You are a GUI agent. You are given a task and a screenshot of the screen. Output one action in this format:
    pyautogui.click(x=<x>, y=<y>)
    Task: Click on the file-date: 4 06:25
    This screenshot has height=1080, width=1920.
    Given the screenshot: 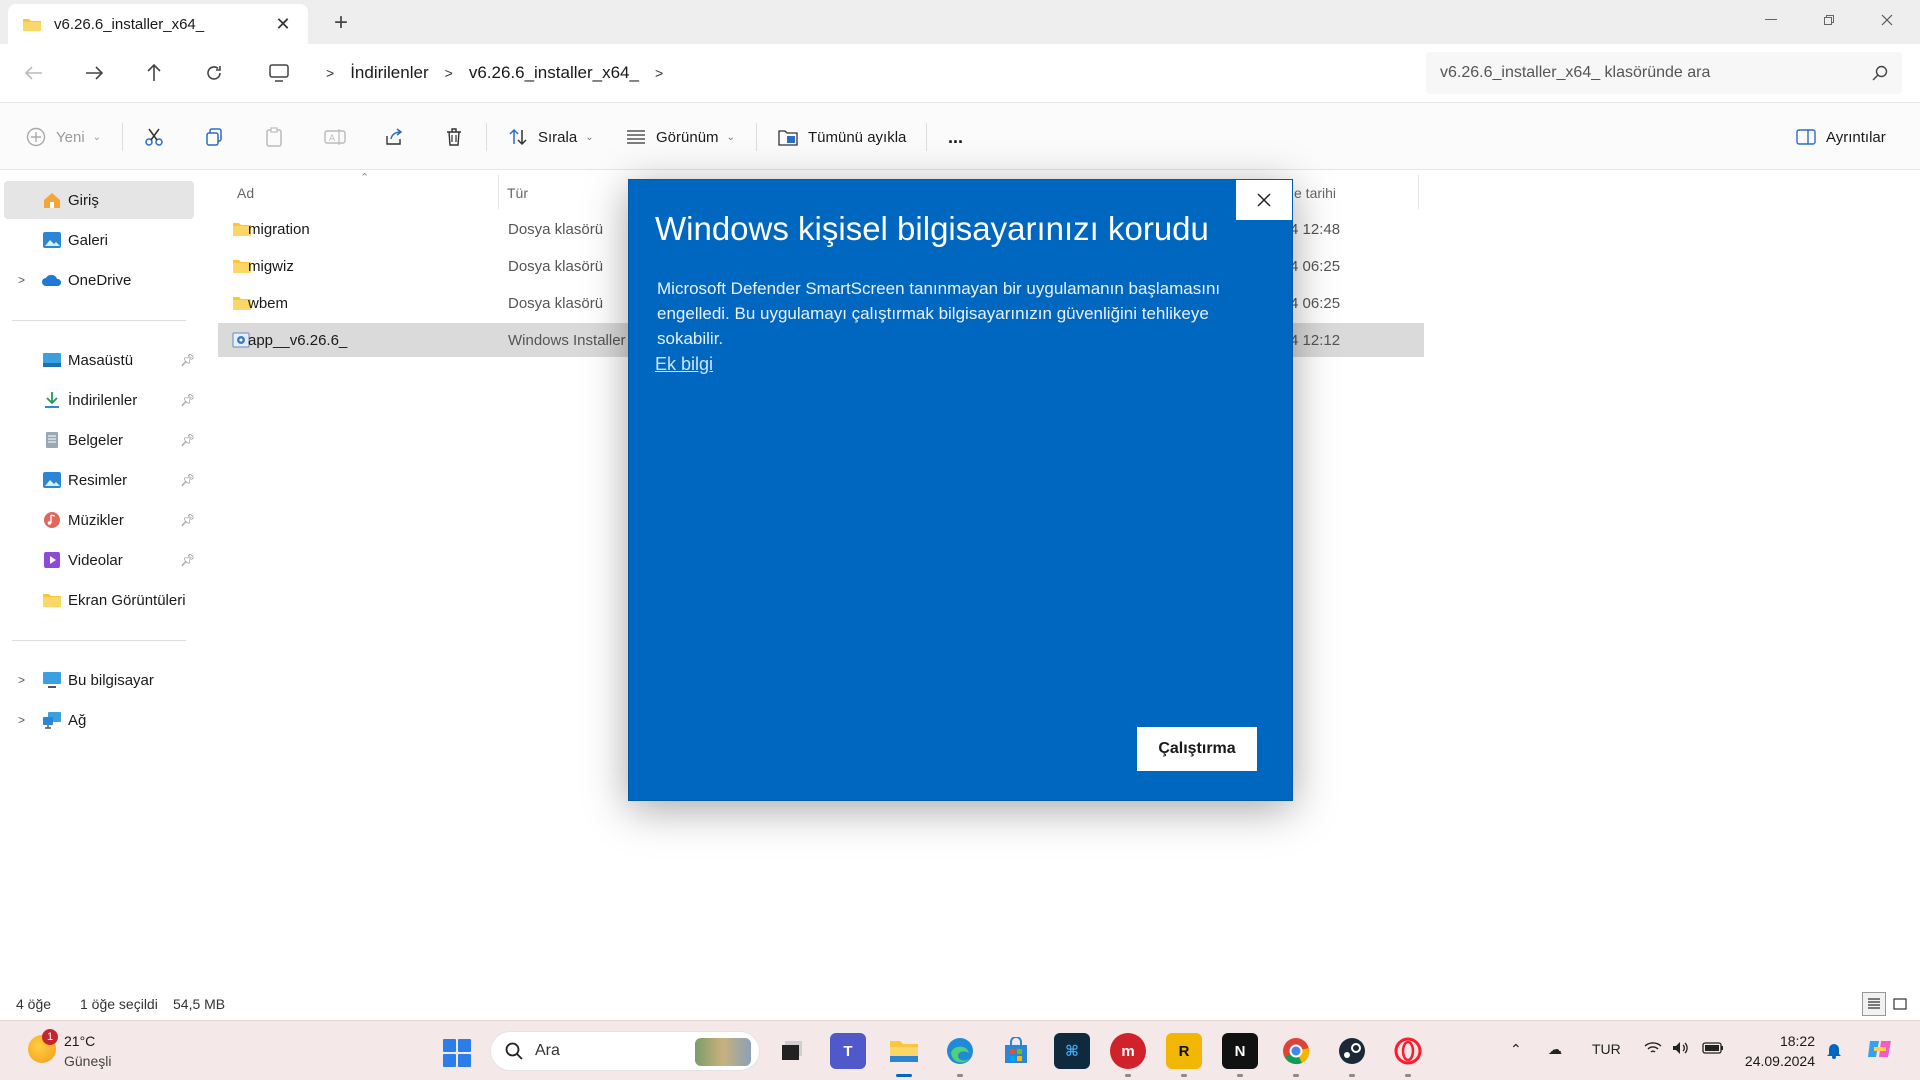 What is the action you would take?
    pyautogui.click(x=1315, y=266)
    